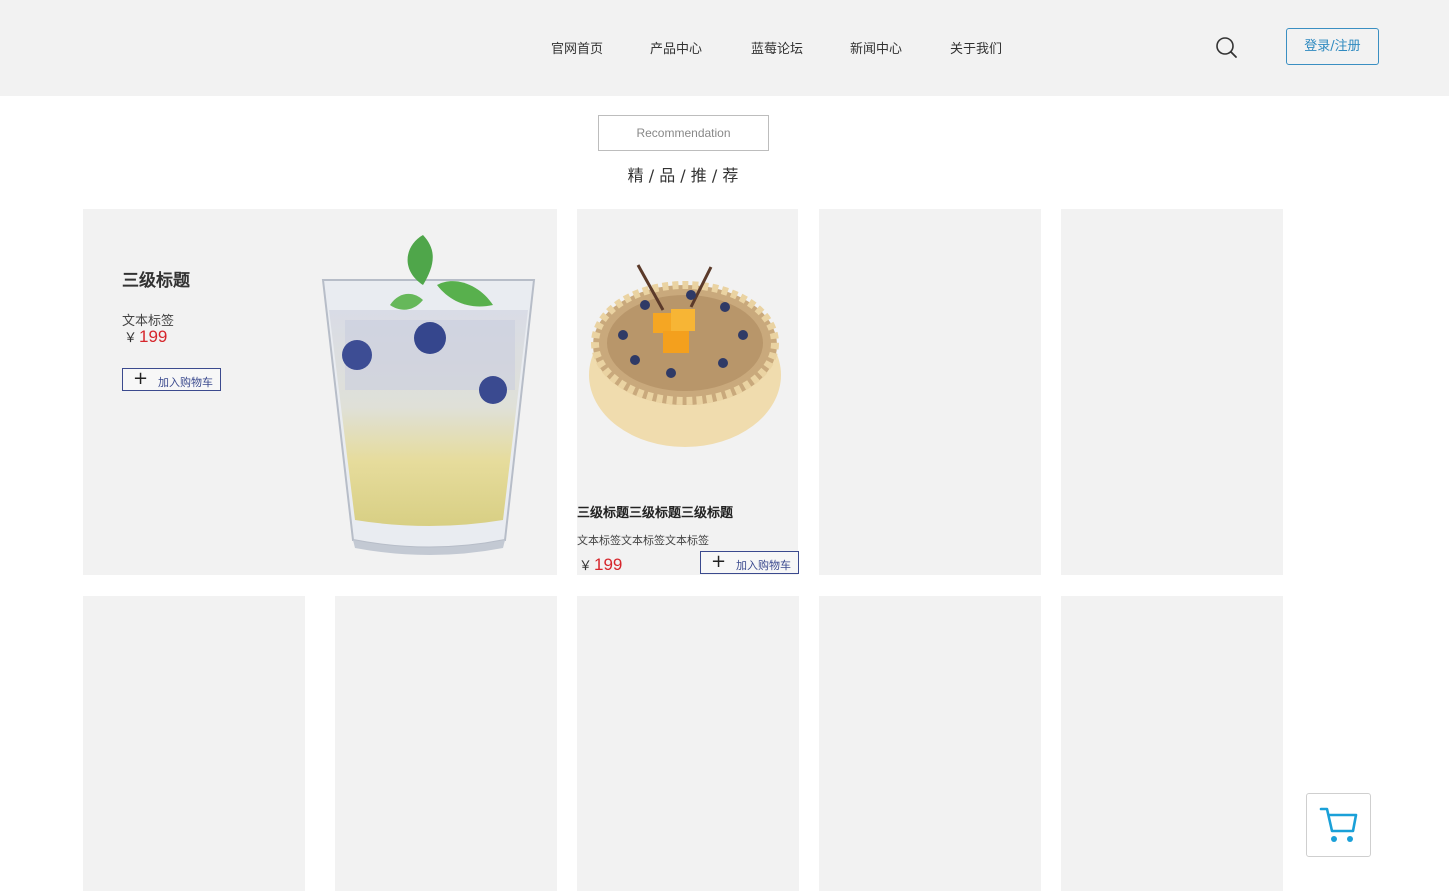  I want to click on shopping-cart-icon, so click(1338, 824).